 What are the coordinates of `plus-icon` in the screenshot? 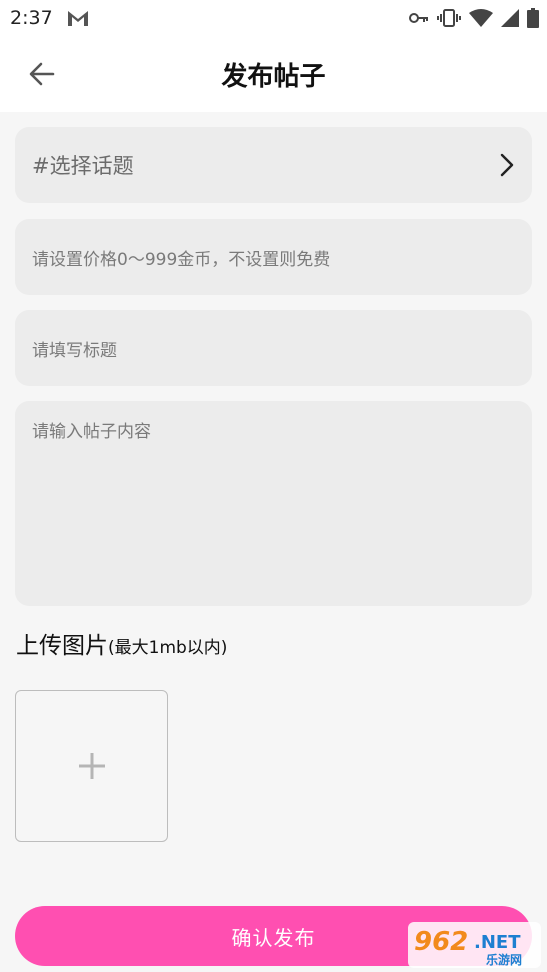 It's located at (92, 766).